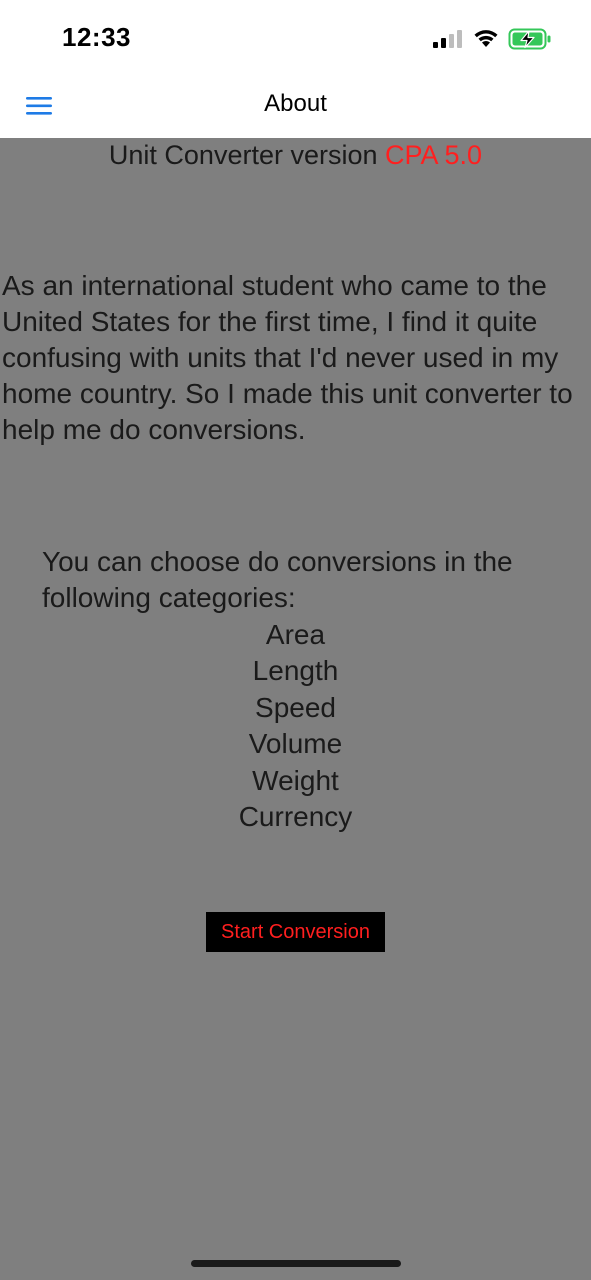 The height and width of the screenshot is (1280, 591). What do you see at coordinates (295, 932) in the screenshot?
I see `start-conversion-button: Start Conversion` at bounding box center [295, 932].